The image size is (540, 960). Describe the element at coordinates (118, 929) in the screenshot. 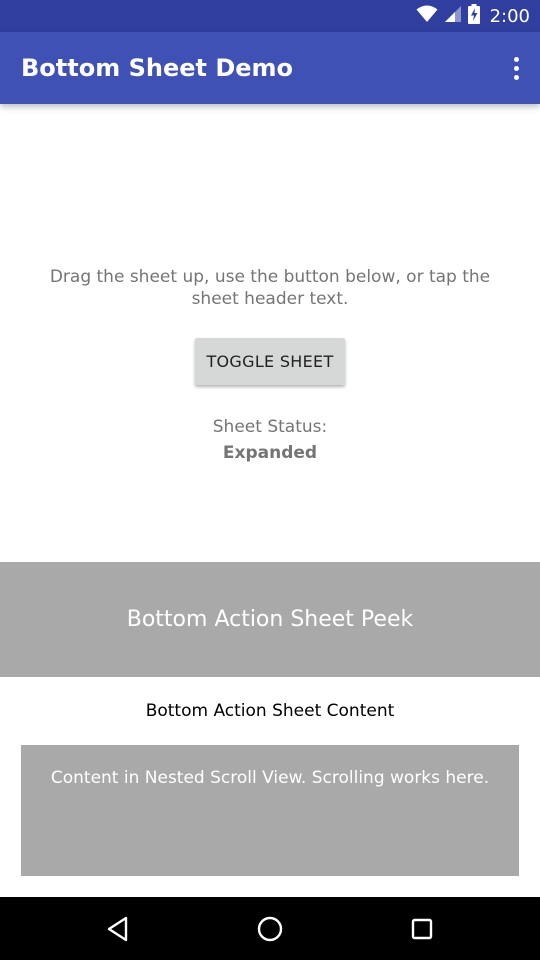

I see `back-icon` at that location.